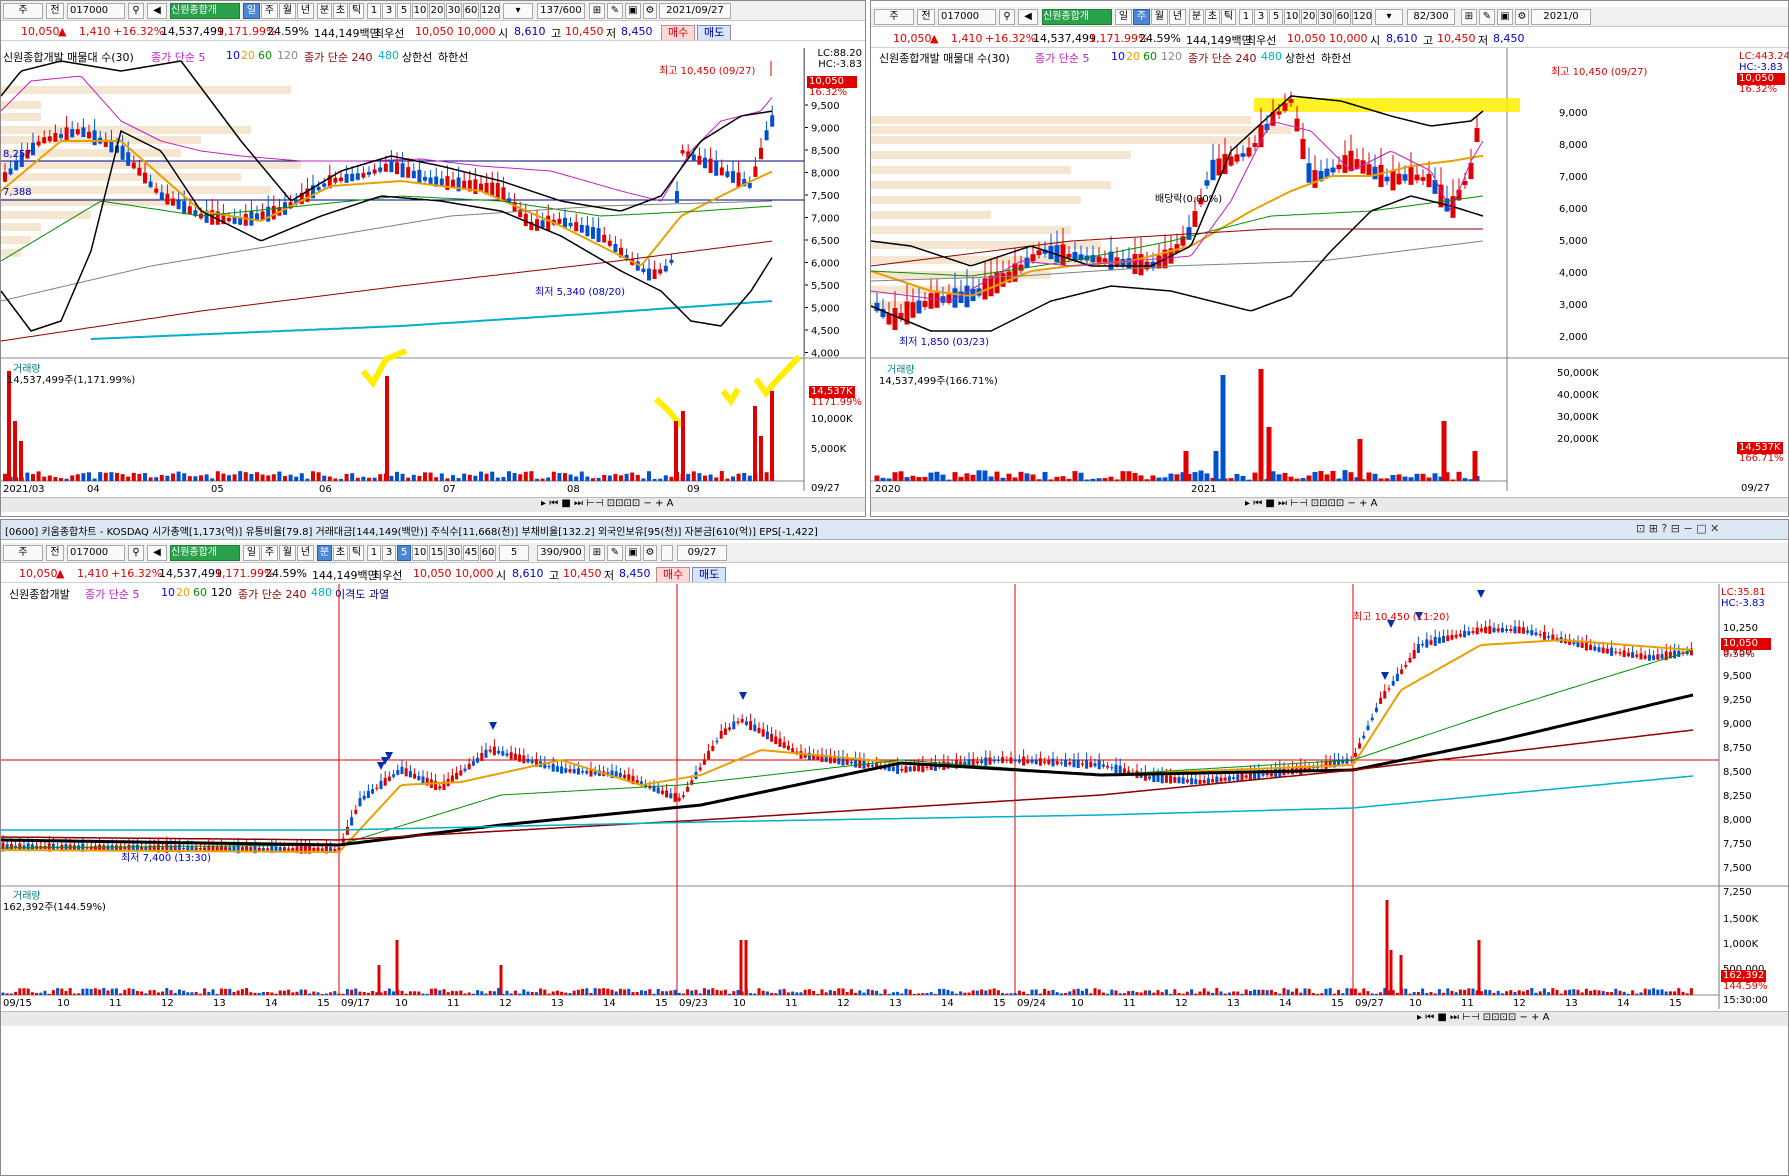 The image size is (1789, 1176). What do you see at coordinates (843, 1003) in the screenshot?
I see `xaxis-label: 12` at bounding box center [843, 1003].